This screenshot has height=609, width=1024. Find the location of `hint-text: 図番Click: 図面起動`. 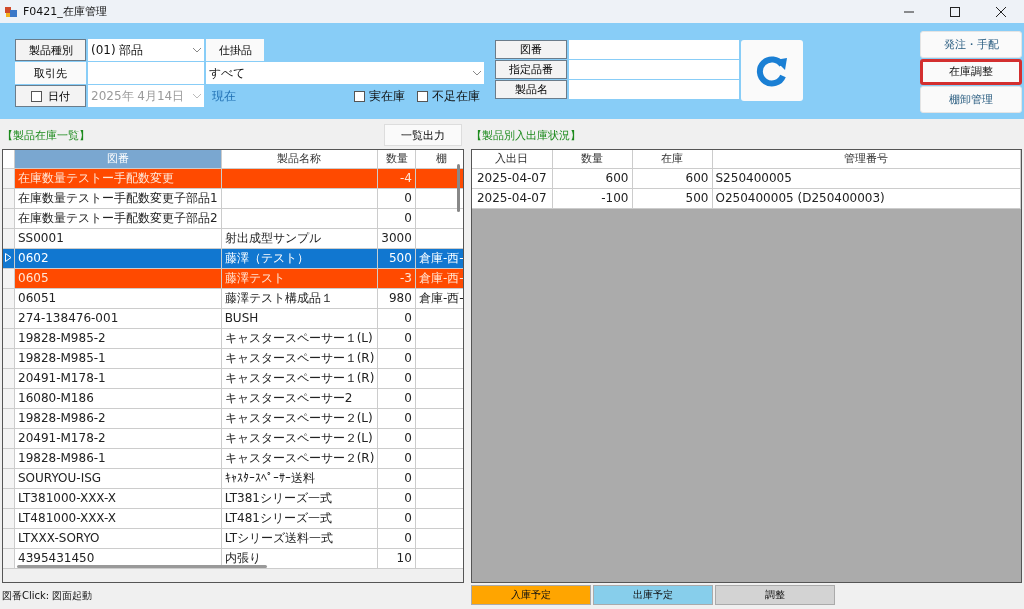

hint-text: 図番Click: 図面起動 is located at coordinates (48, 596).